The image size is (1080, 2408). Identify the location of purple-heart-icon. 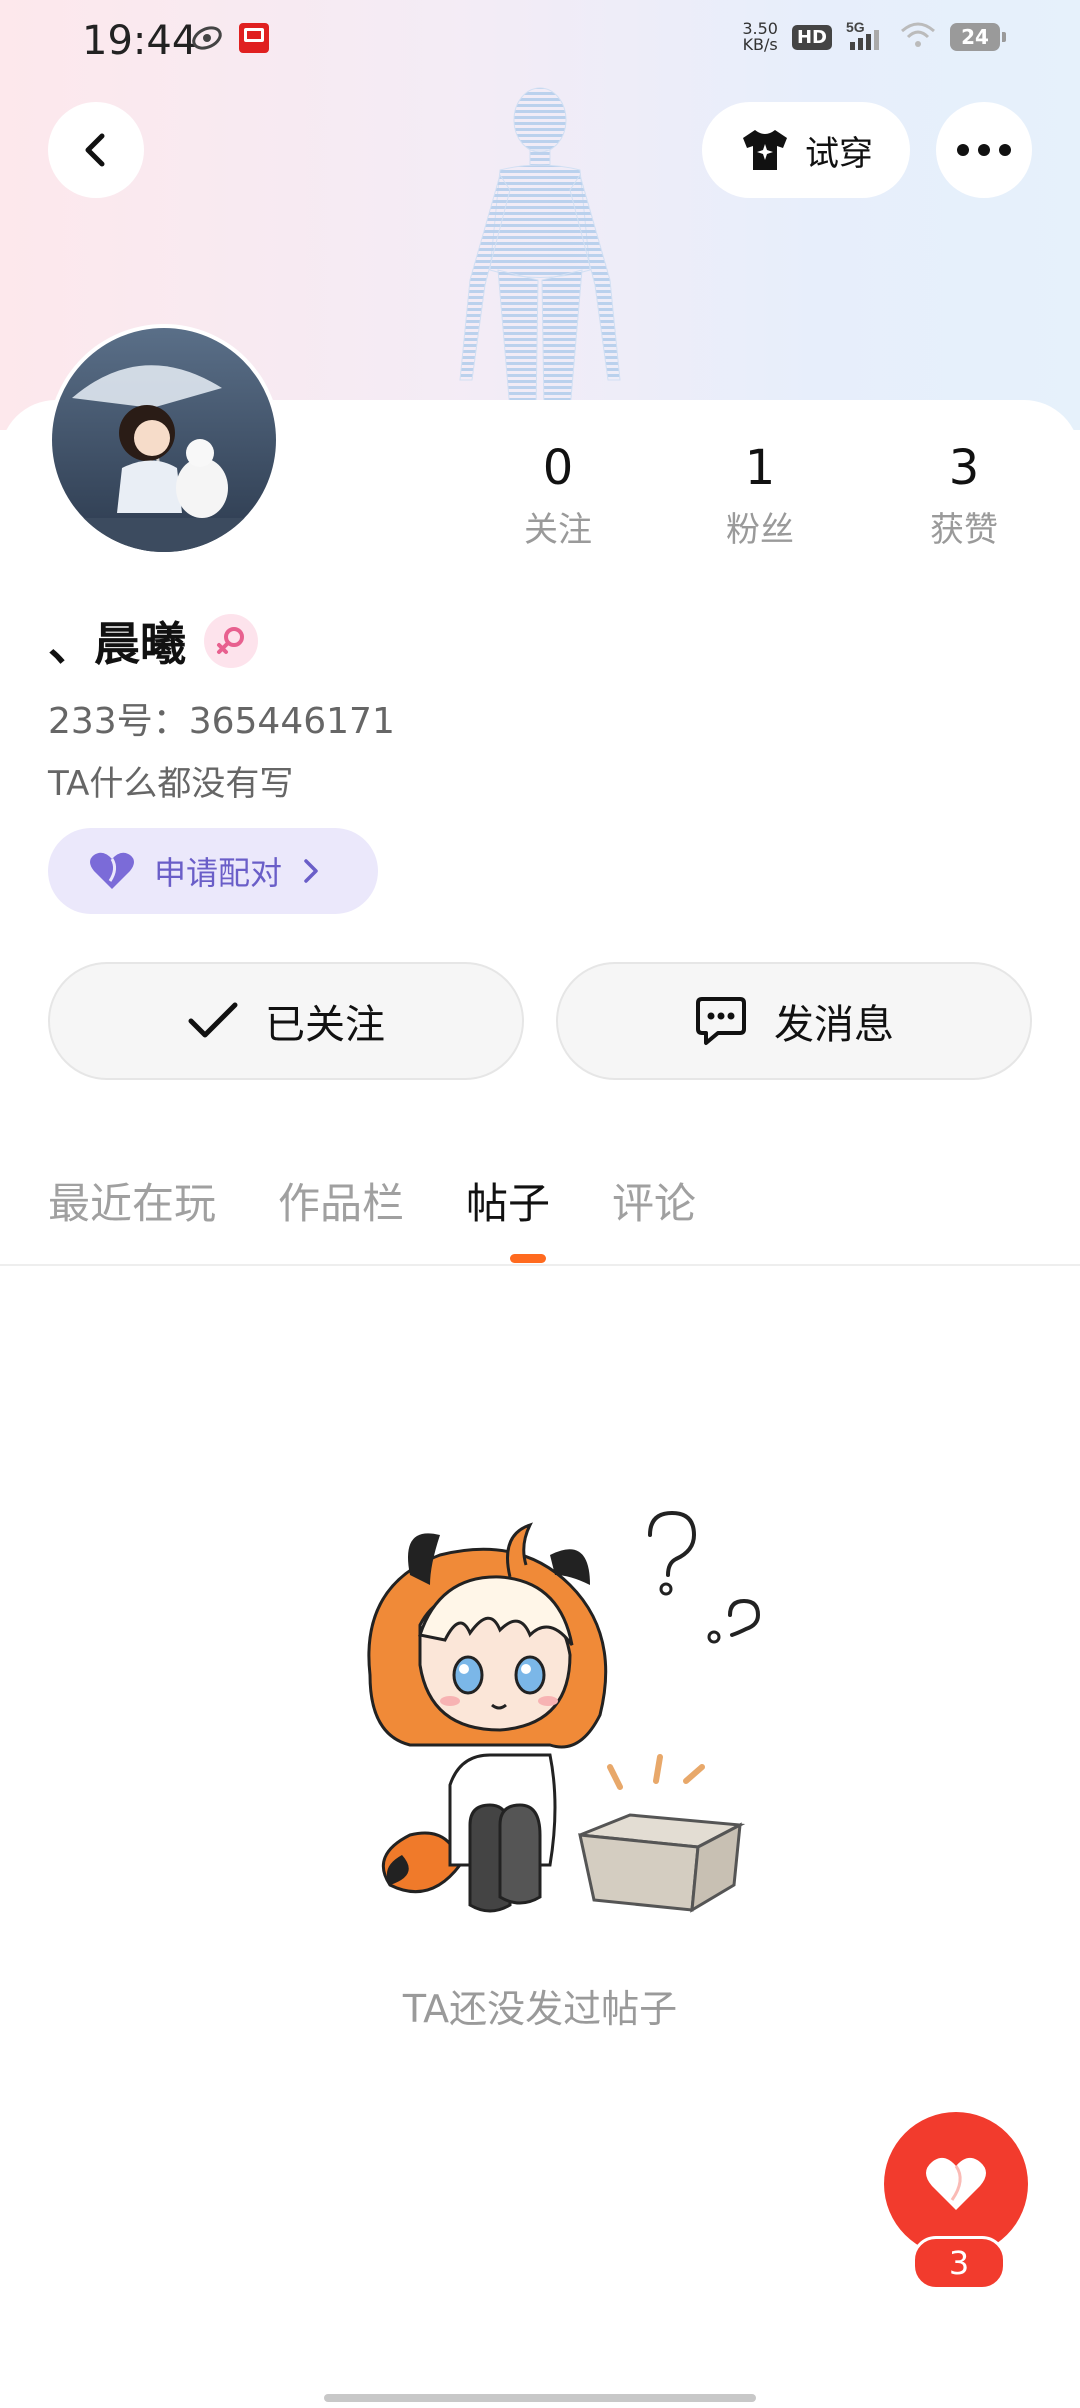
(112, 870).